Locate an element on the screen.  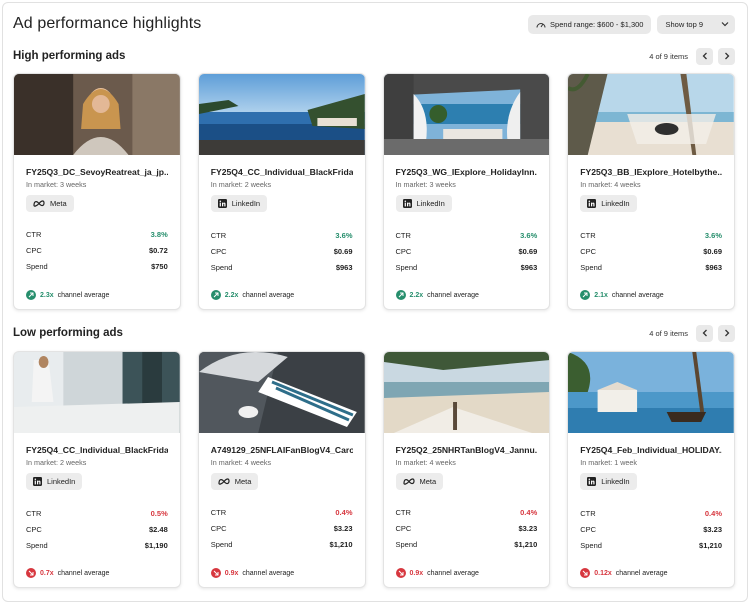
metric-ctr: CTR 0.4% is located at coordinates (467, 512).